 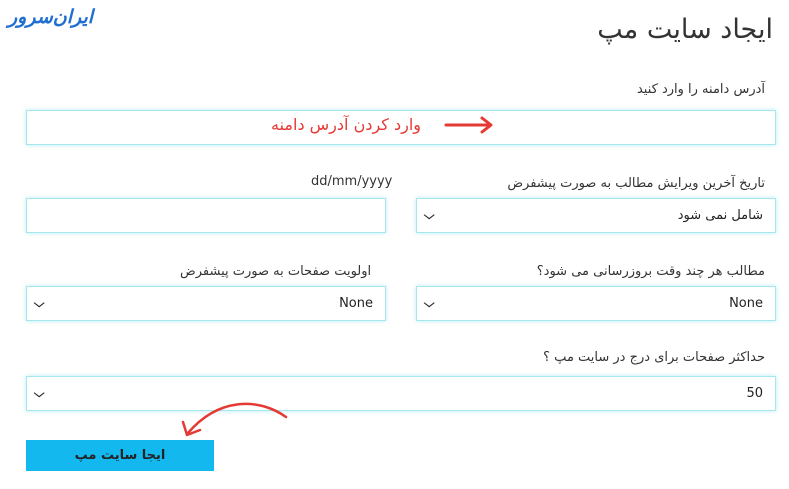 What do you see at coordinates (685, 29) in the screenshot?
I see `page-title: ایجاد سایت مپ` at bounding box center [685, 29].